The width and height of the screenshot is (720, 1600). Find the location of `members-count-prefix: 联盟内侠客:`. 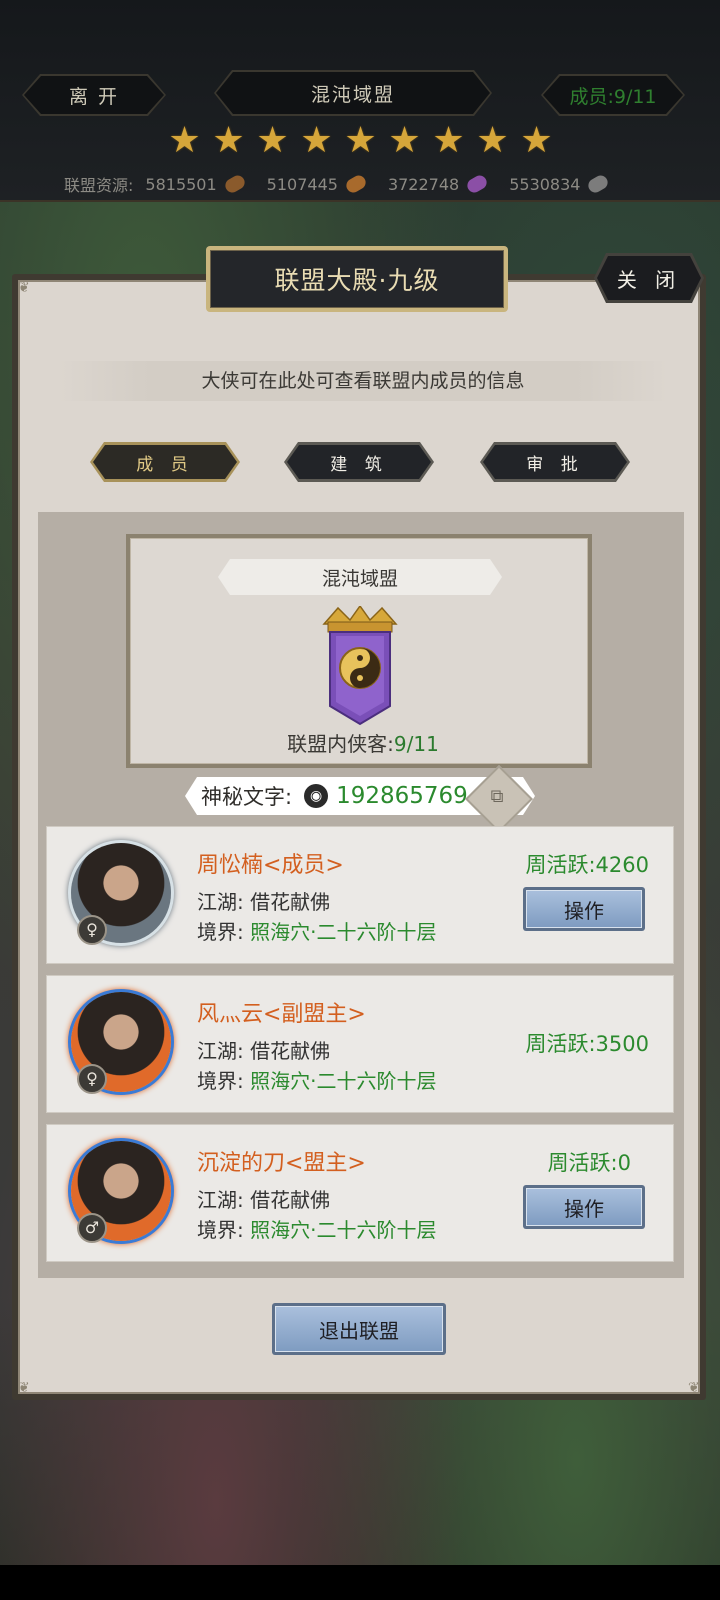

members-count-prefix: 联盟内侠客: is located at coordinates (340, 744).